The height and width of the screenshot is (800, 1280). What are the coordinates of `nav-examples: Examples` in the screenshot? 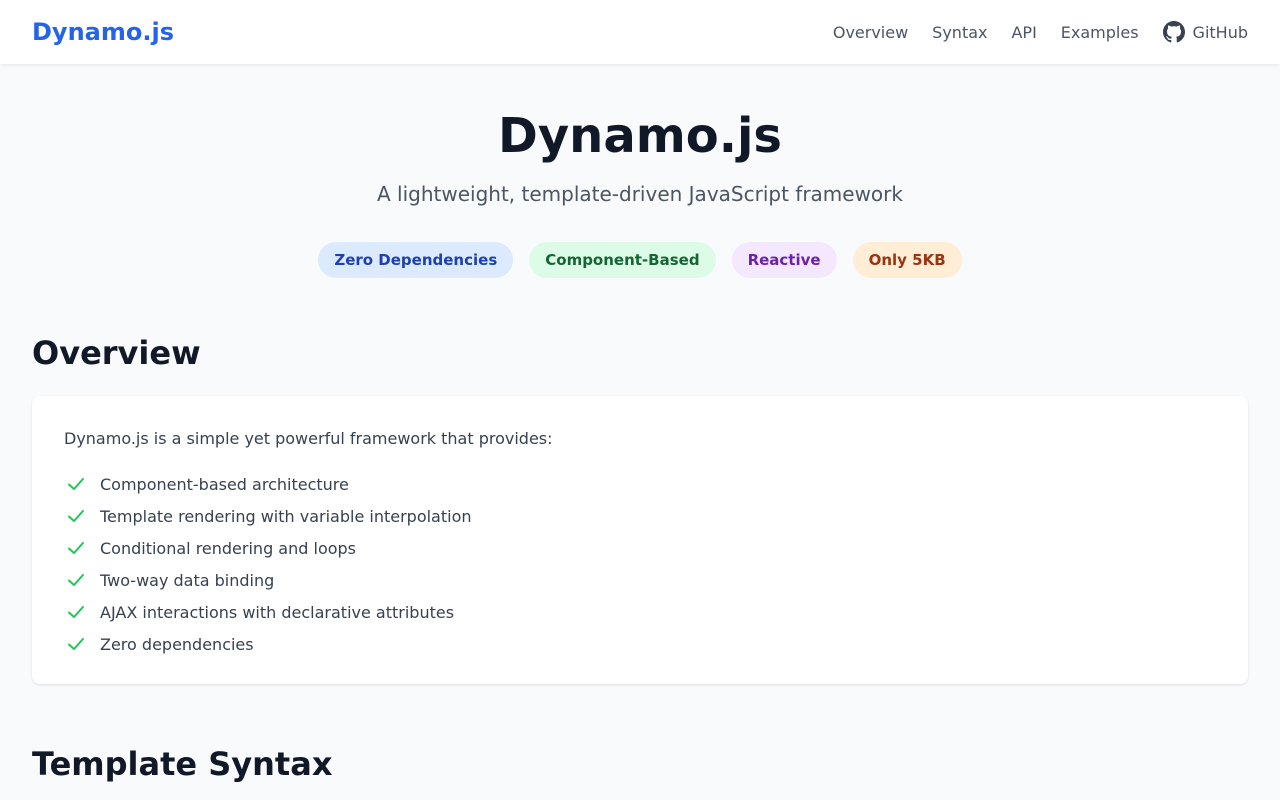 It's located at (1100, 32).